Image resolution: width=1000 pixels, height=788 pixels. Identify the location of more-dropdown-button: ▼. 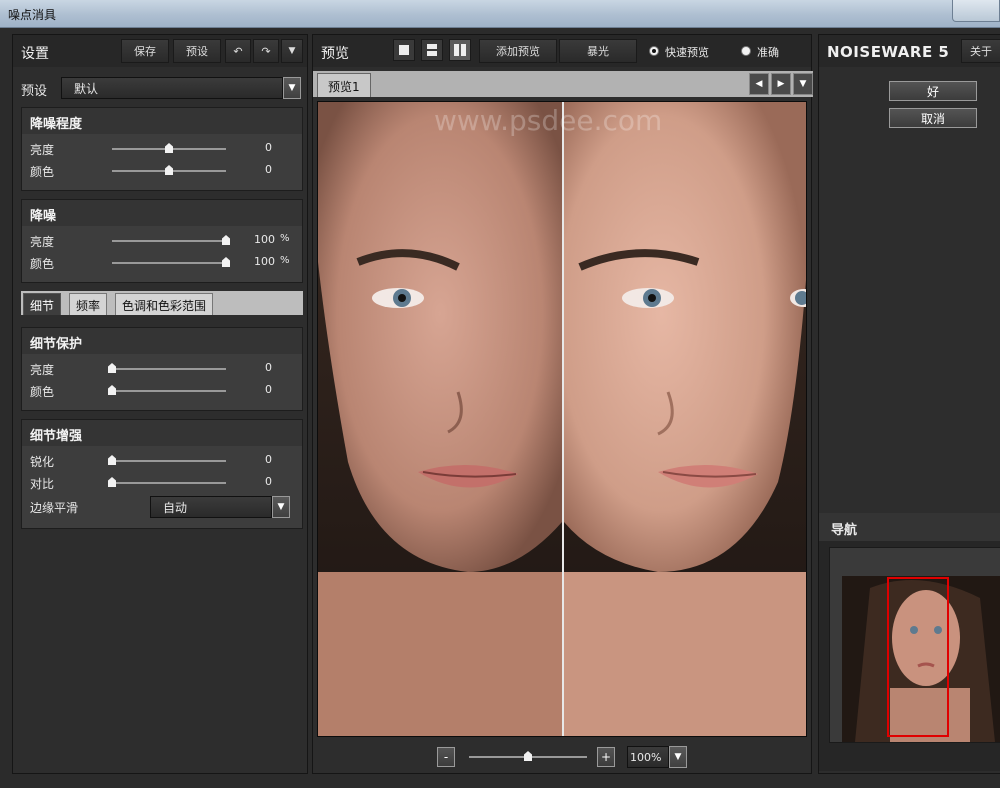
(292, 51).